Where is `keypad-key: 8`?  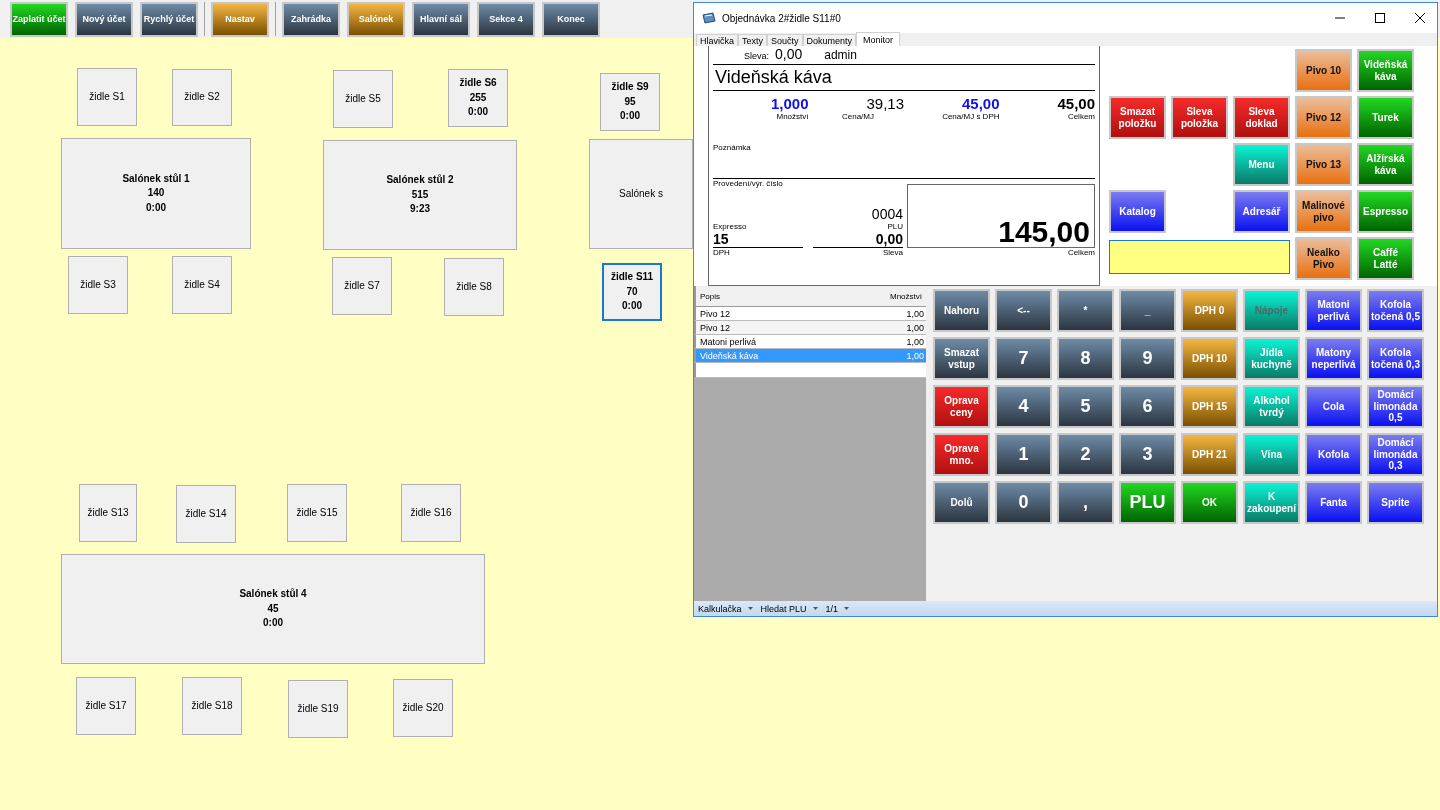 keypad-key: 8 is located at coordinates (1085, 358).